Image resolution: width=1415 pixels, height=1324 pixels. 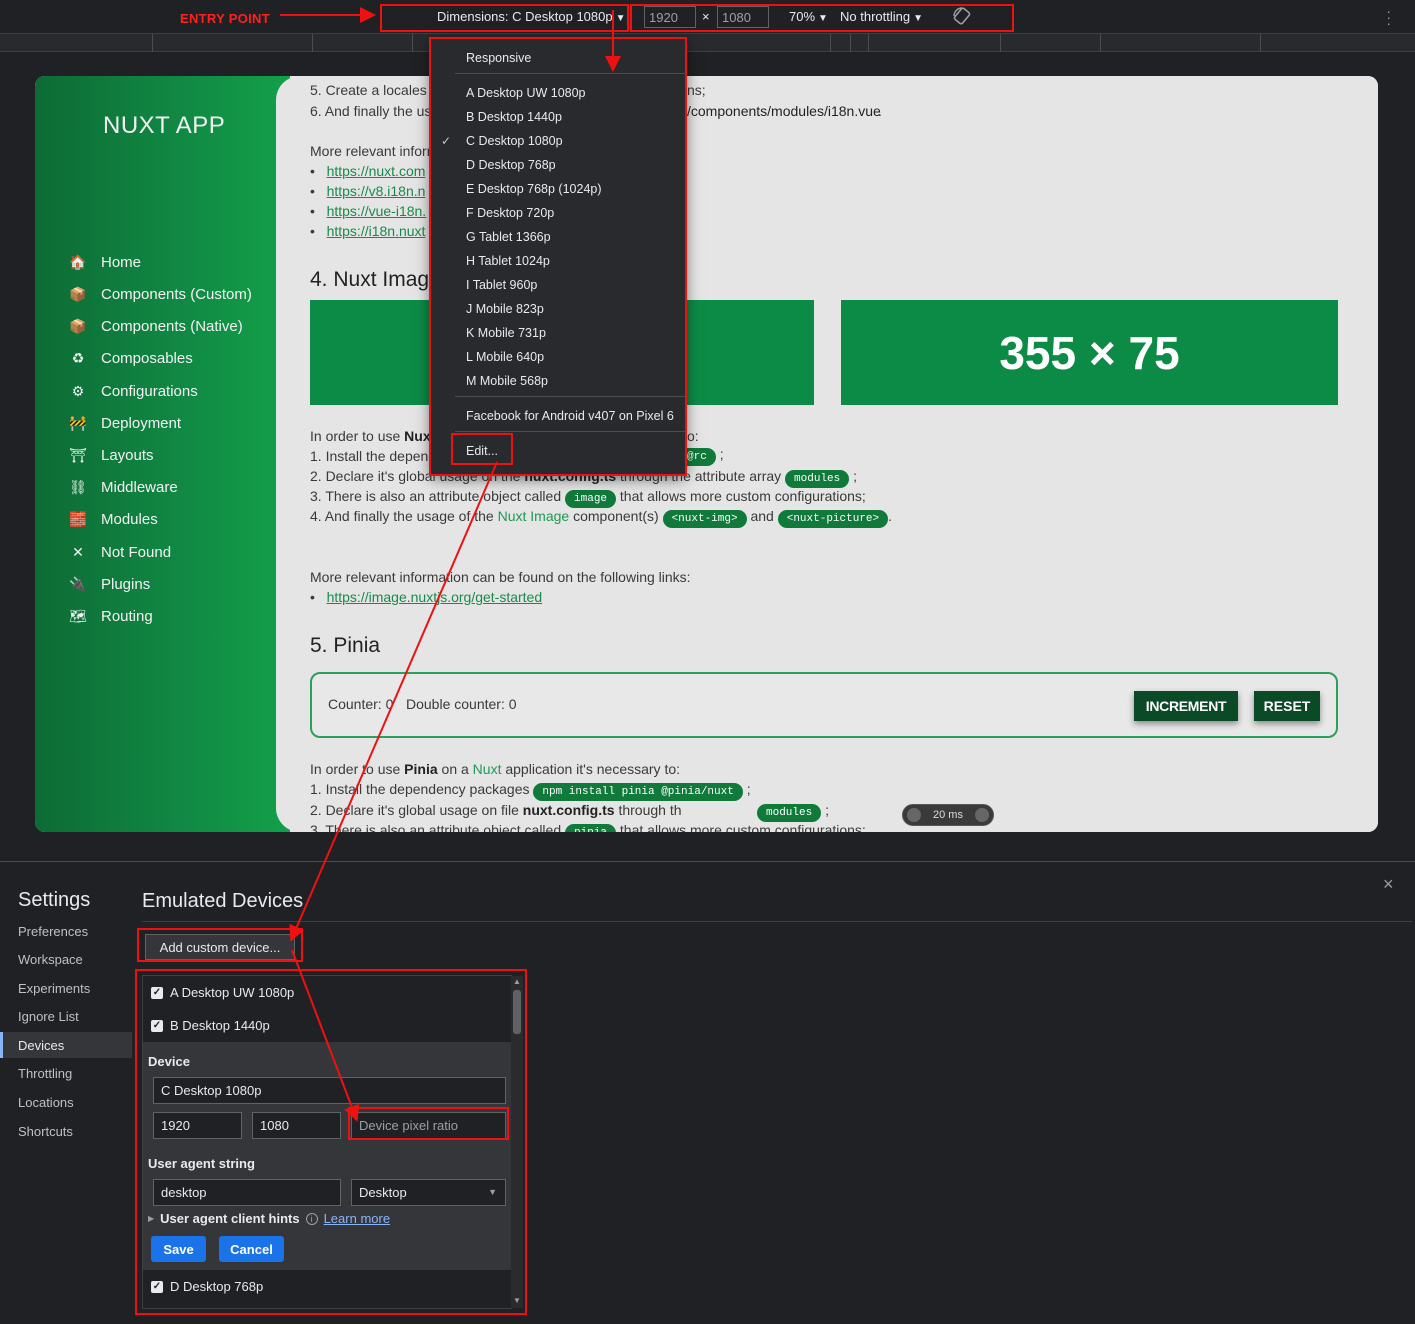 I want to click on recycle-icon: ♻, so click(x=78, y=357).